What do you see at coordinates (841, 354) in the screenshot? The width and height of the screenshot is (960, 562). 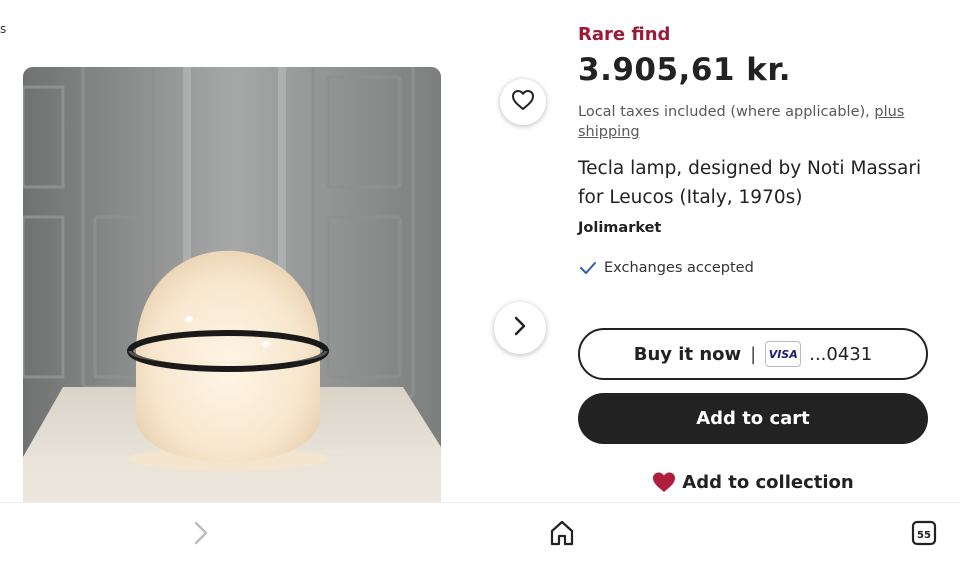 I see `card-suffix: ...0431` at bounding box center [841, 354].